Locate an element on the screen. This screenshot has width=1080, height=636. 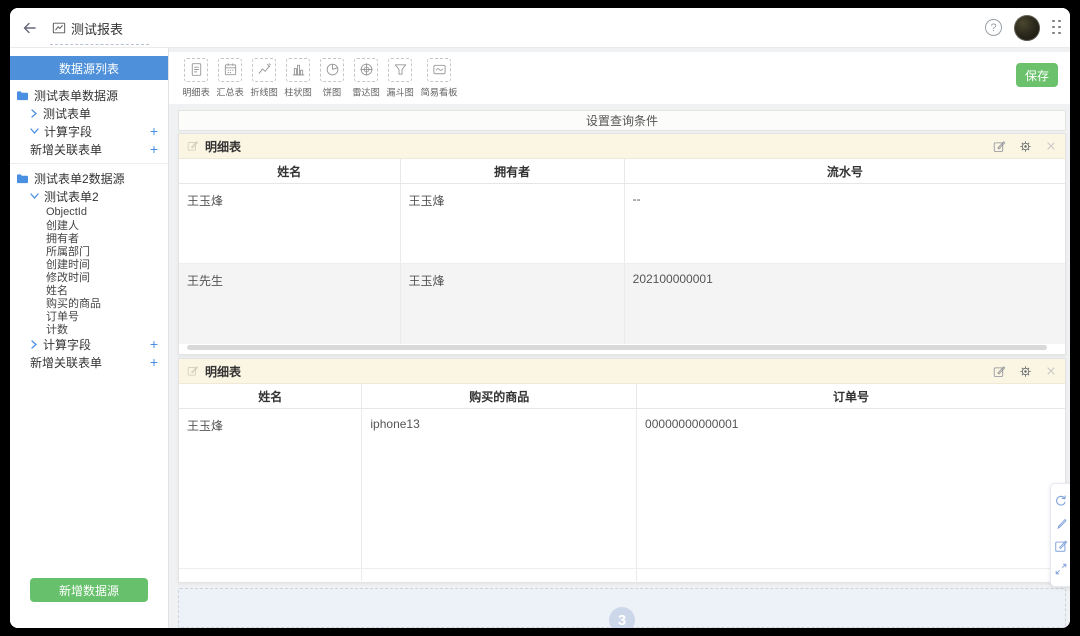
widget-title: 明细表 is located at coordinates (223, 371).